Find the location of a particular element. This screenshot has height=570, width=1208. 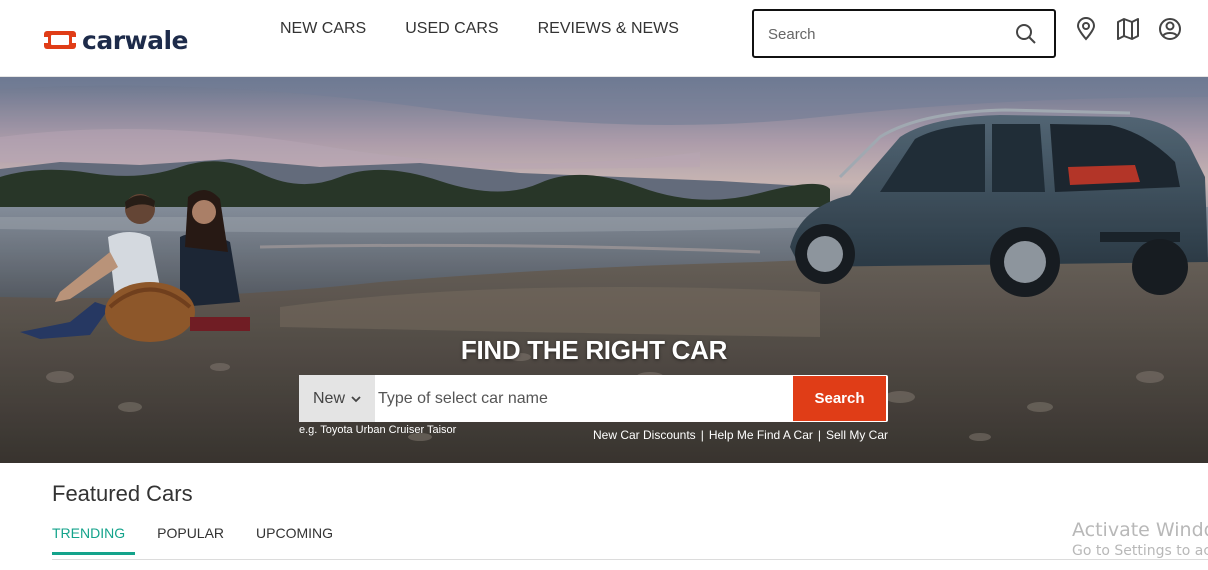

search-icon is located at coordinates (1026, 34).